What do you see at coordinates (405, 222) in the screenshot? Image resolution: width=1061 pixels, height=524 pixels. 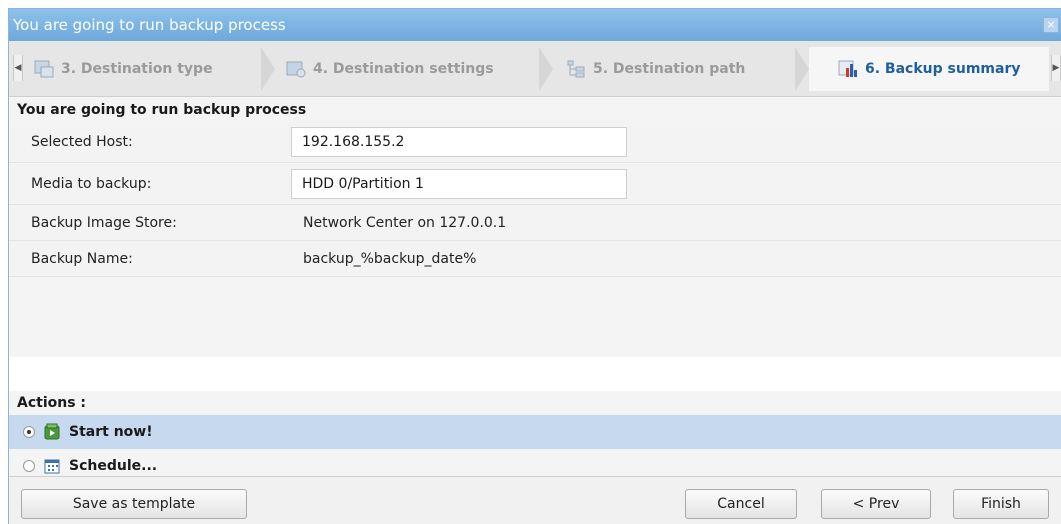 I see `image-store-value: Network Center on 127.0.0.1` at bounding box center [405, 222].